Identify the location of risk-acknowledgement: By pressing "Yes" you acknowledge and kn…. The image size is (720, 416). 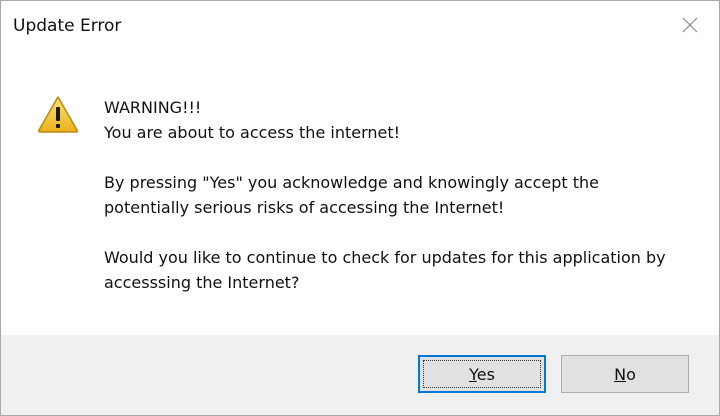
(352, 195).